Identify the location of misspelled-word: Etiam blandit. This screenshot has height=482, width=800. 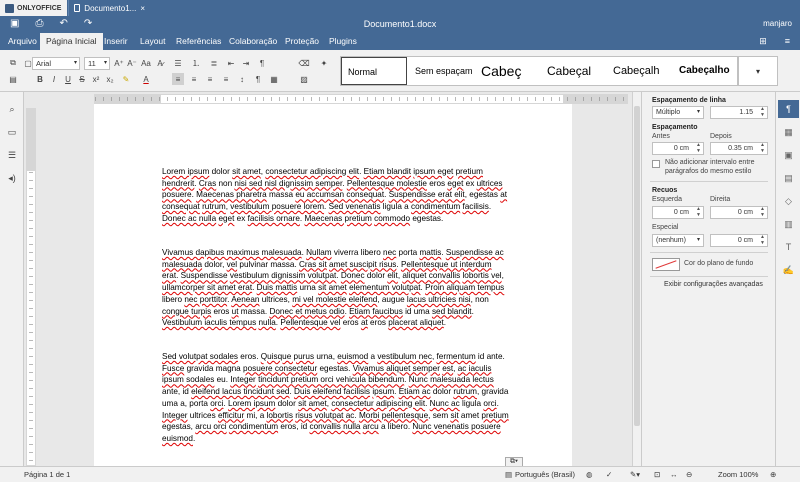
(387, 171).